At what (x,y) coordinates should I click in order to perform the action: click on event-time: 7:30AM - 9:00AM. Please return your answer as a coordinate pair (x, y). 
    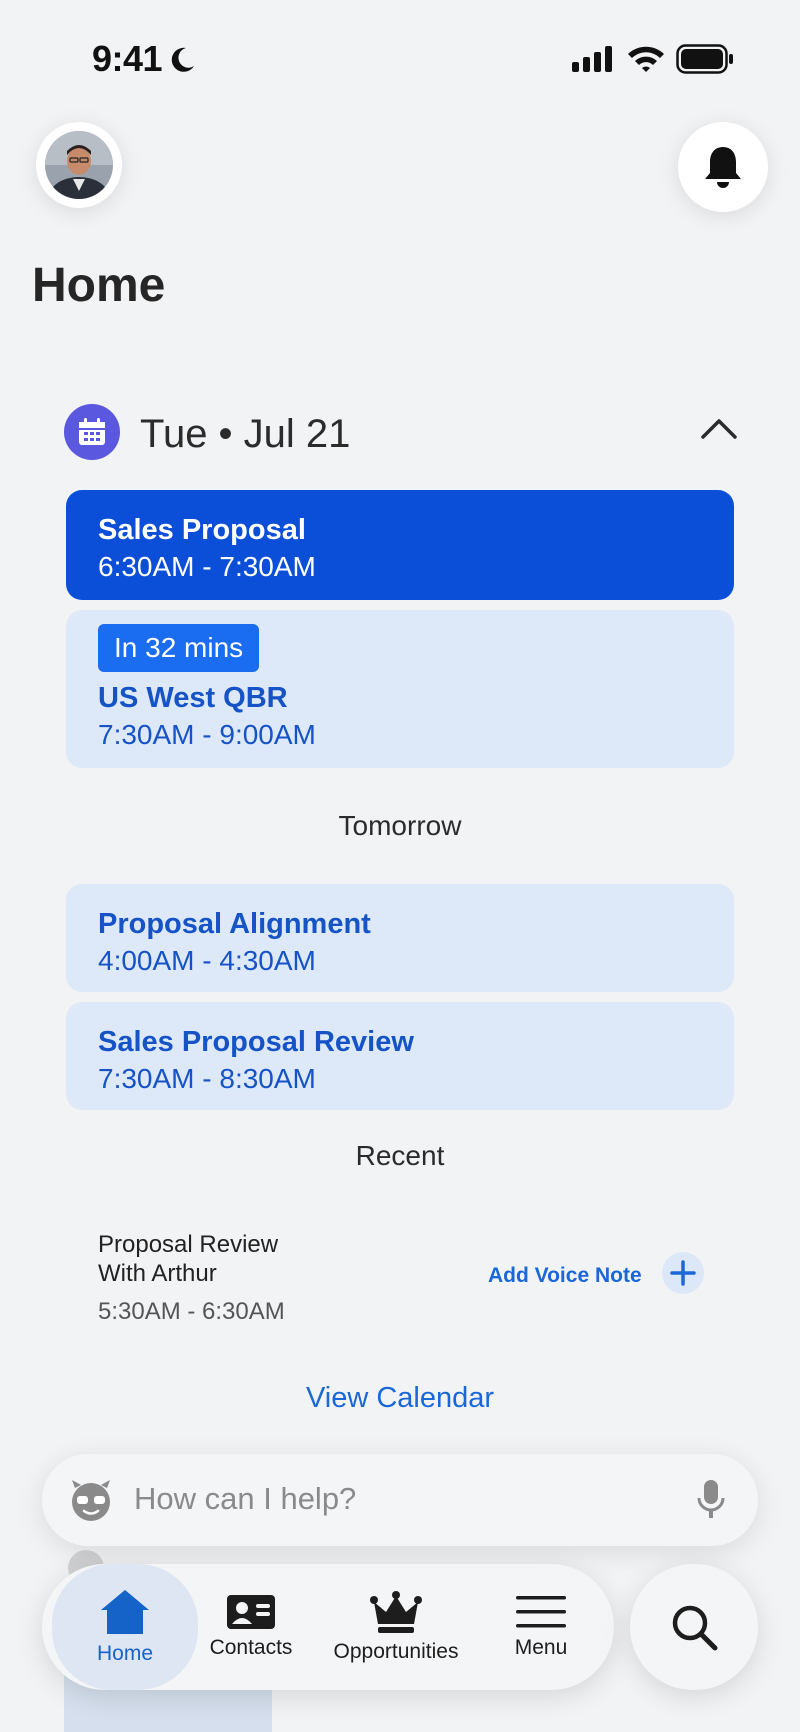
    Looking at the image, I should click on (207, 734).